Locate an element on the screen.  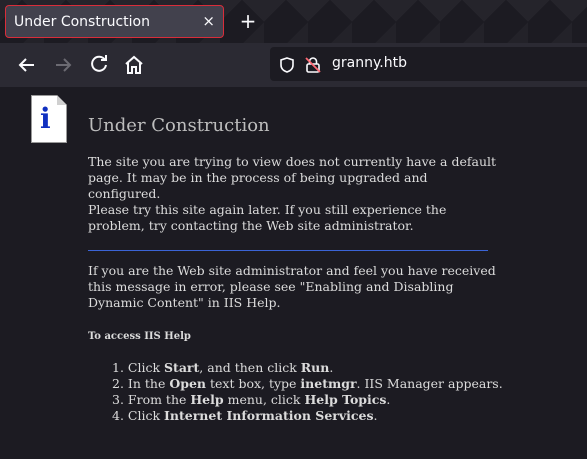
shield-icon is located at coordinates (287, 65).